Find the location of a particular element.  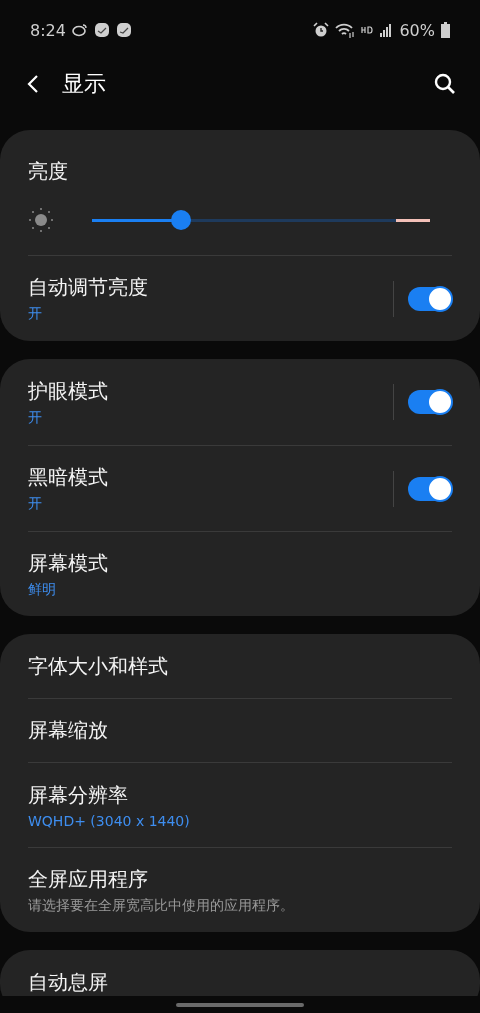

setting-row: 全屏应用程序 请选择要在全屏宽高比中使用的应用程序。 is located at coordinates (240, 889).